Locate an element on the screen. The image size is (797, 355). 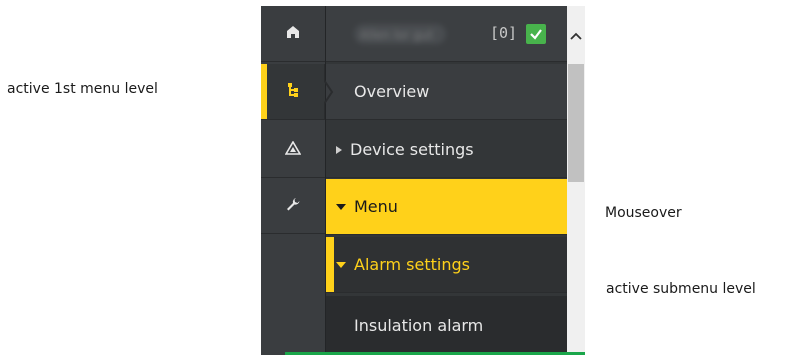
alarm-count: [0] is located at coordinates (504, 33).